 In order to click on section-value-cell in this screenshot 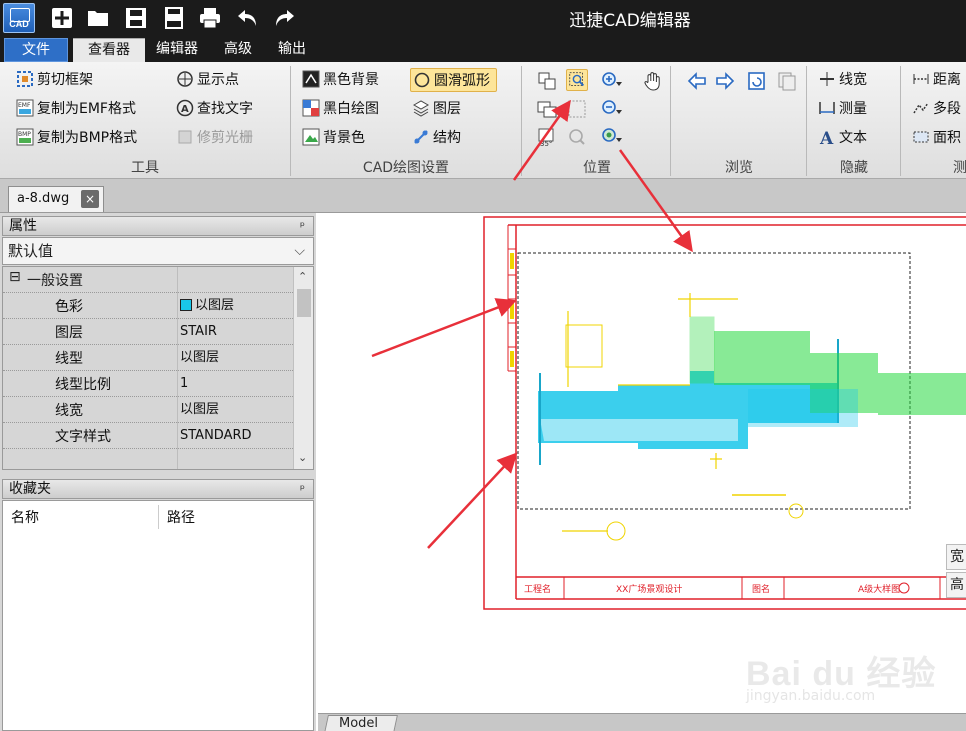, I will do `click(235, 280)`.